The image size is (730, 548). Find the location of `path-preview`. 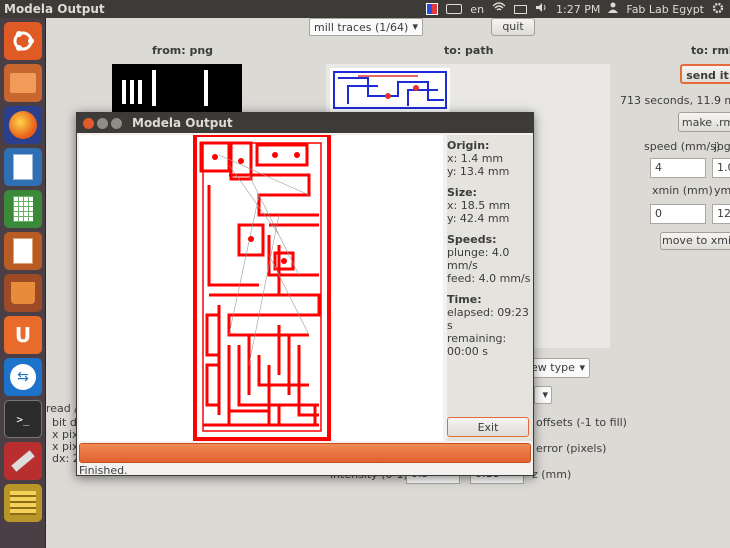

path-preview is located at coordinates (390, 90).